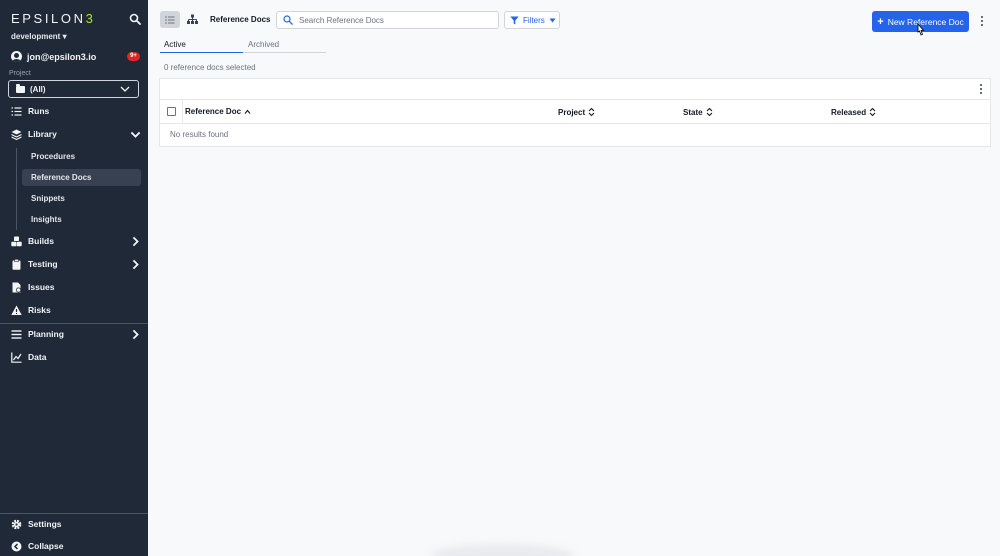  What do you see at coordinates (43, 264) in the screenshot?
I see `nav-testing-label: Testing` at bounding box center [43, 264].